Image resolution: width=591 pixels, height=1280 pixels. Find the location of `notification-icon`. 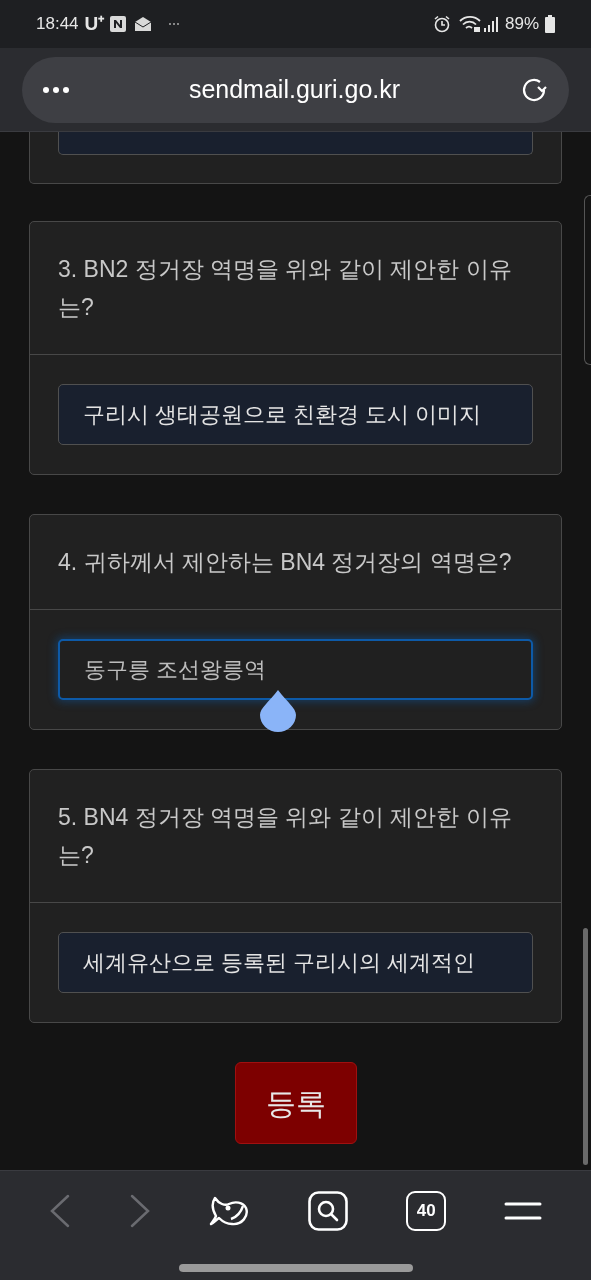

notification-icon is located at coordinates (118, 24).